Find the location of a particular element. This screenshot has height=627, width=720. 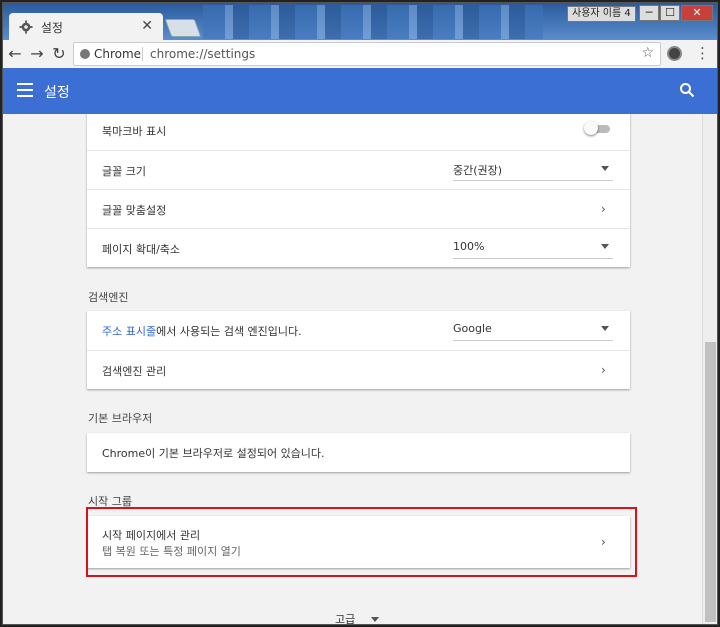

scrollbar-thumb is located at coordinates (710, 482).